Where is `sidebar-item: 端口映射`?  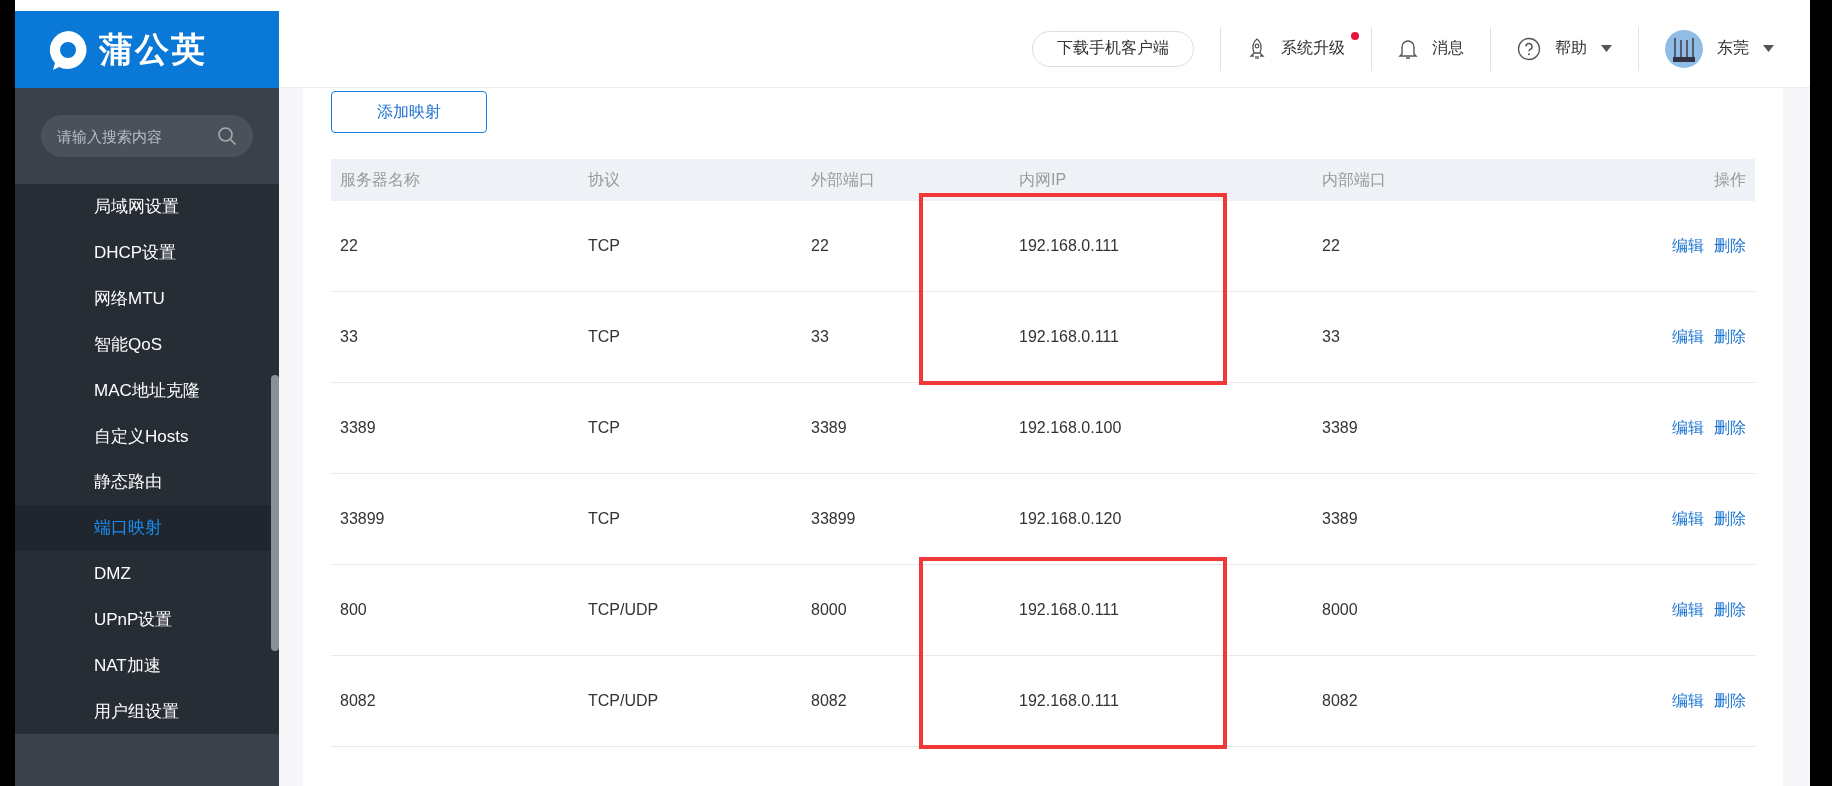 sidebar-item: 端口映射 is located at coordinates (143, 527).